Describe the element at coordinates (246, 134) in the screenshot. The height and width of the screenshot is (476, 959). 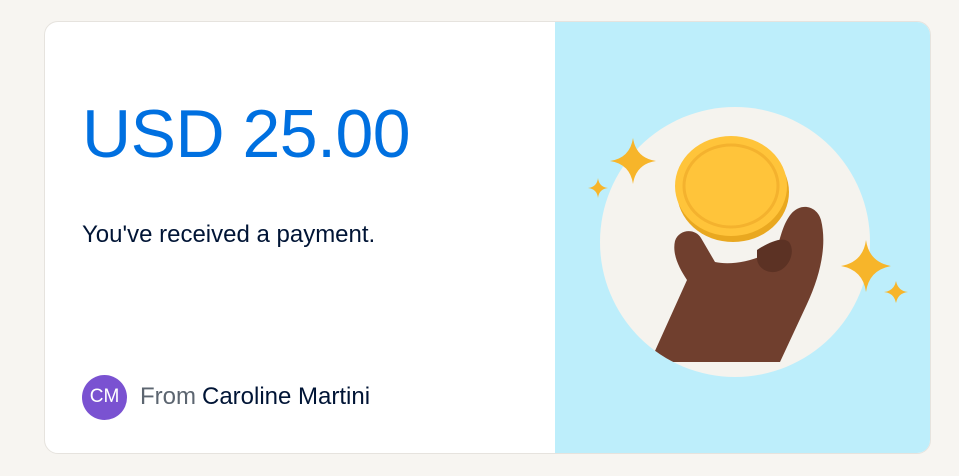
I see `payment-amount: USD 25.00` at that location.